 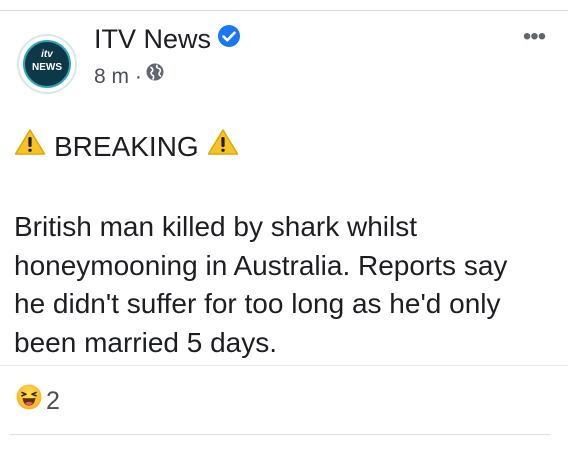 I want to click on content-divider, so click(x=284, y=365).